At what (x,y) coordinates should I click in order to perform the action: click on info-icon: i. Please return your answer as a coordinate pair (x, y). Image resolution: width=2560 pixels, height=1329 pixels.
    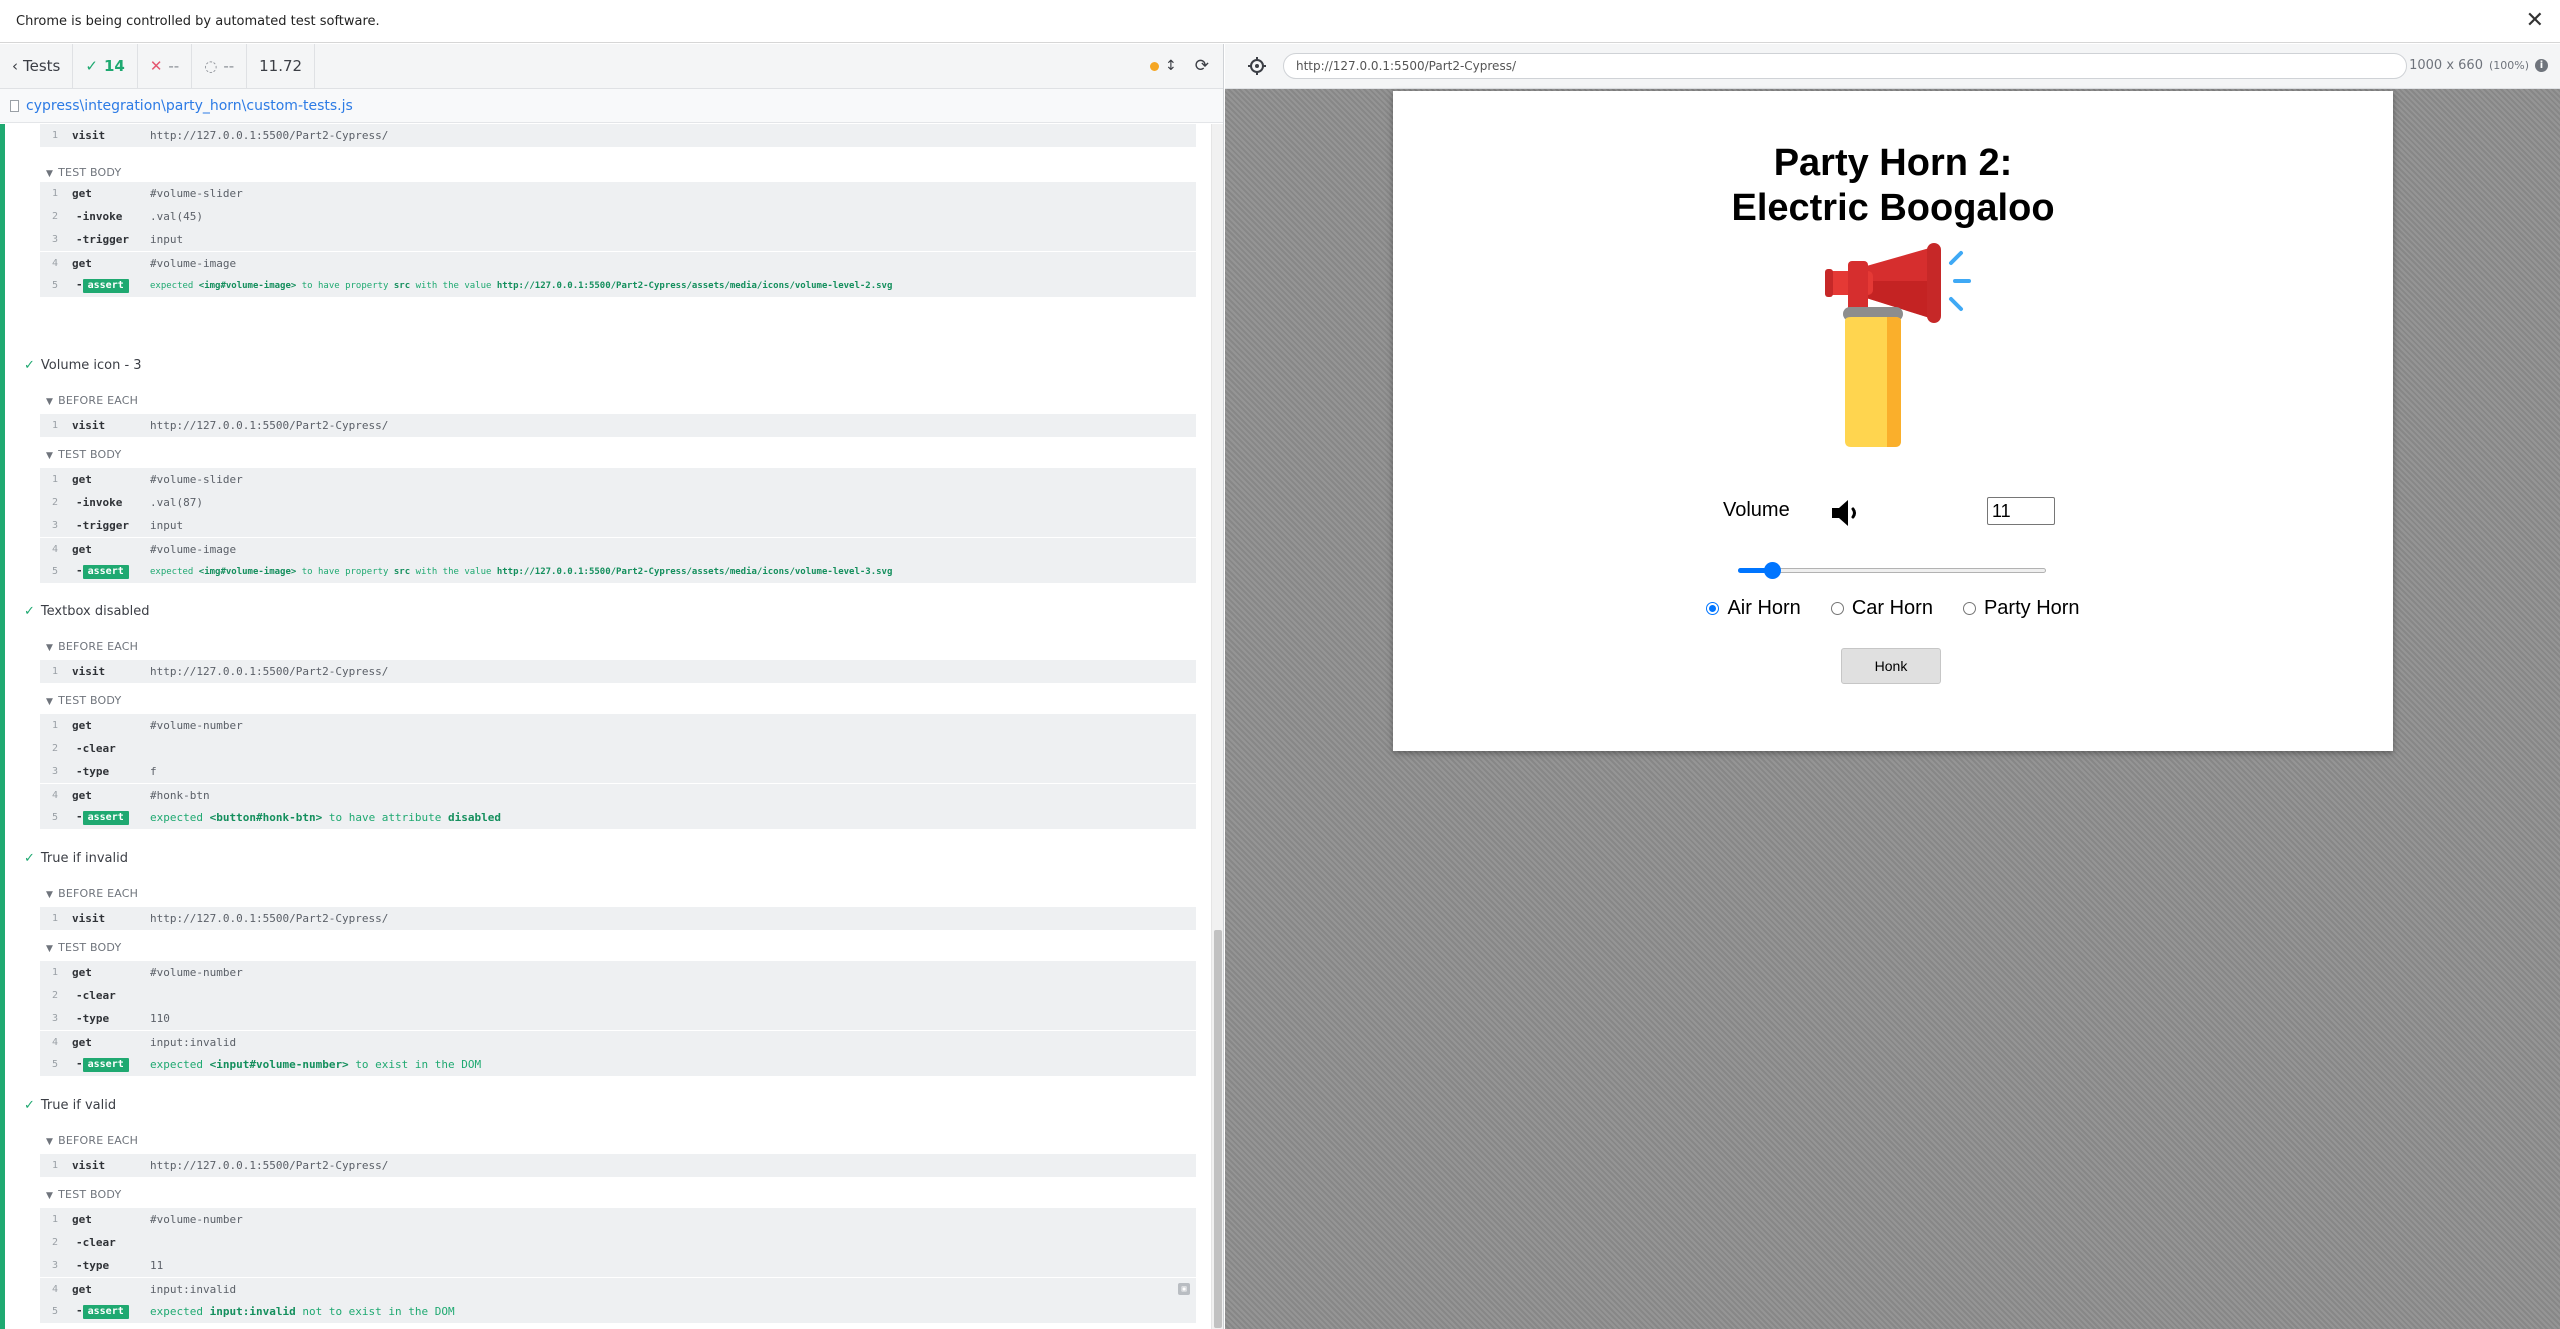
    Looking at the image, I should click on (2541, 65).